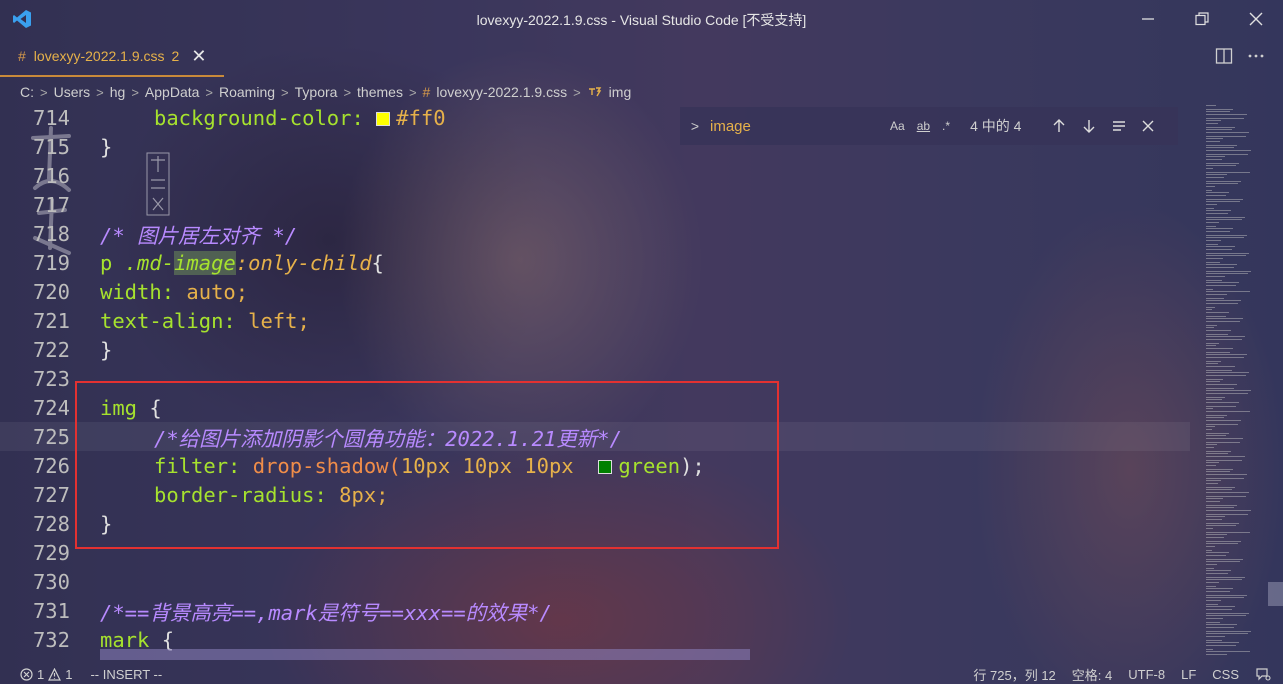  I want to click on code-line: 730, so click(595, 581).